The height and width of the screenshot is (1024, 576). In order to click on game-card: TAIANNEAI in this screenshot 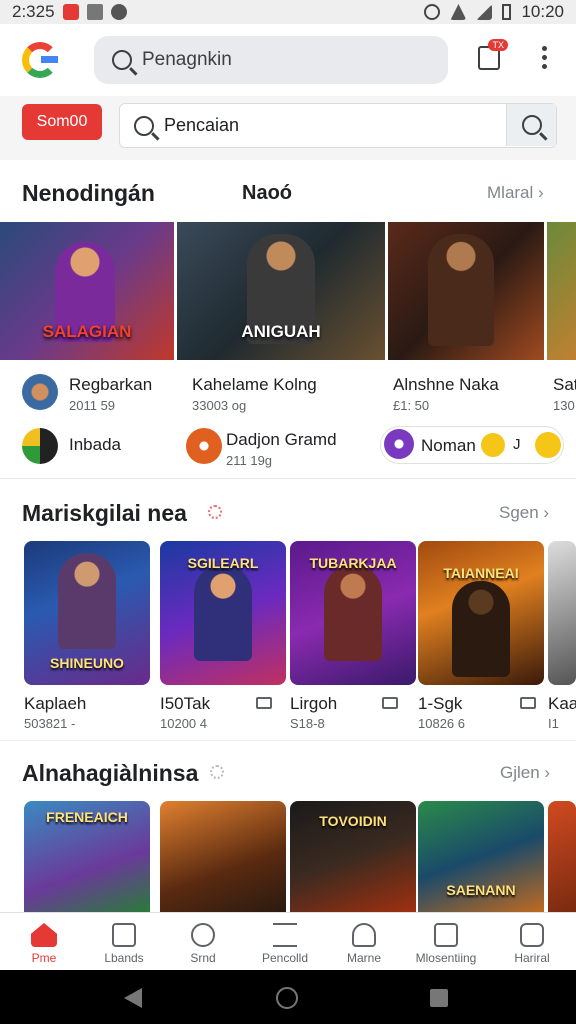, I will do `click(481, 613)`.